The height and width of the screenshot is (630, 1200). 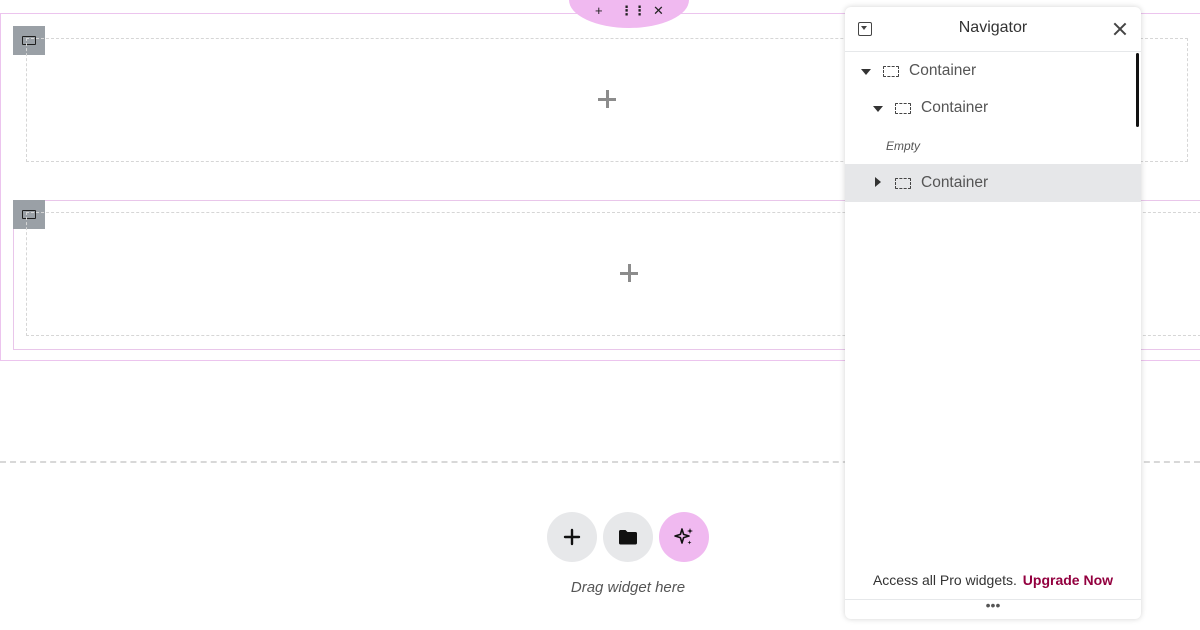 I want to click on navigator-header: Navigator, so click(x=993, y=29).